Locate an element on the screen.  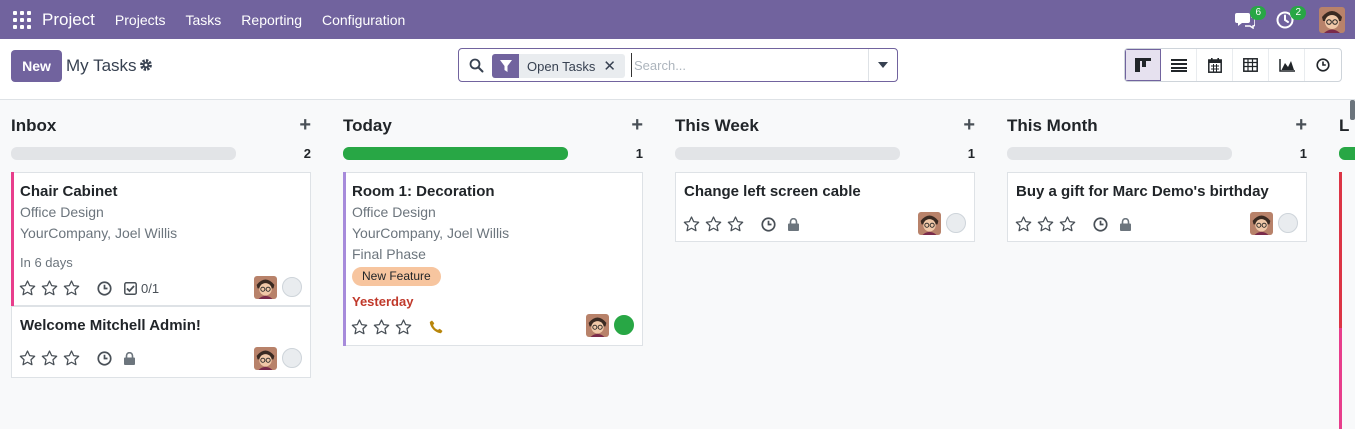
activities-button: 2 is located at coordinates (1289, 18).